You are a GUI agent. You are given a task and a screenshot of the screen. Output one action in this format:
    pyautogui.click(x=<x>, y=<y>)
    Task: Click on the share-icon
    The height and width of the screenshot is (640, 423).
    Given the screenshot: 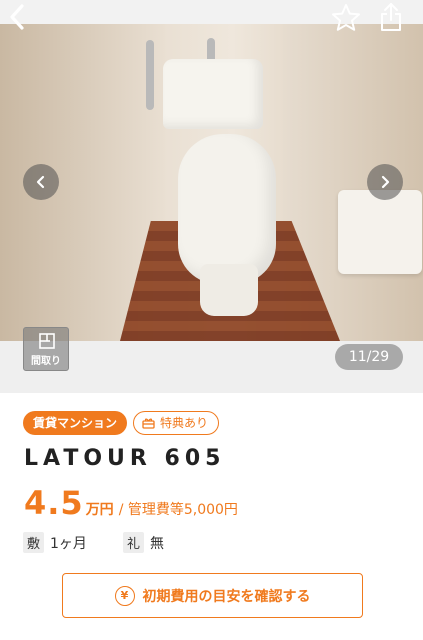 What is the action you would take?
    pyautogui.click(x=391, y=17)
    